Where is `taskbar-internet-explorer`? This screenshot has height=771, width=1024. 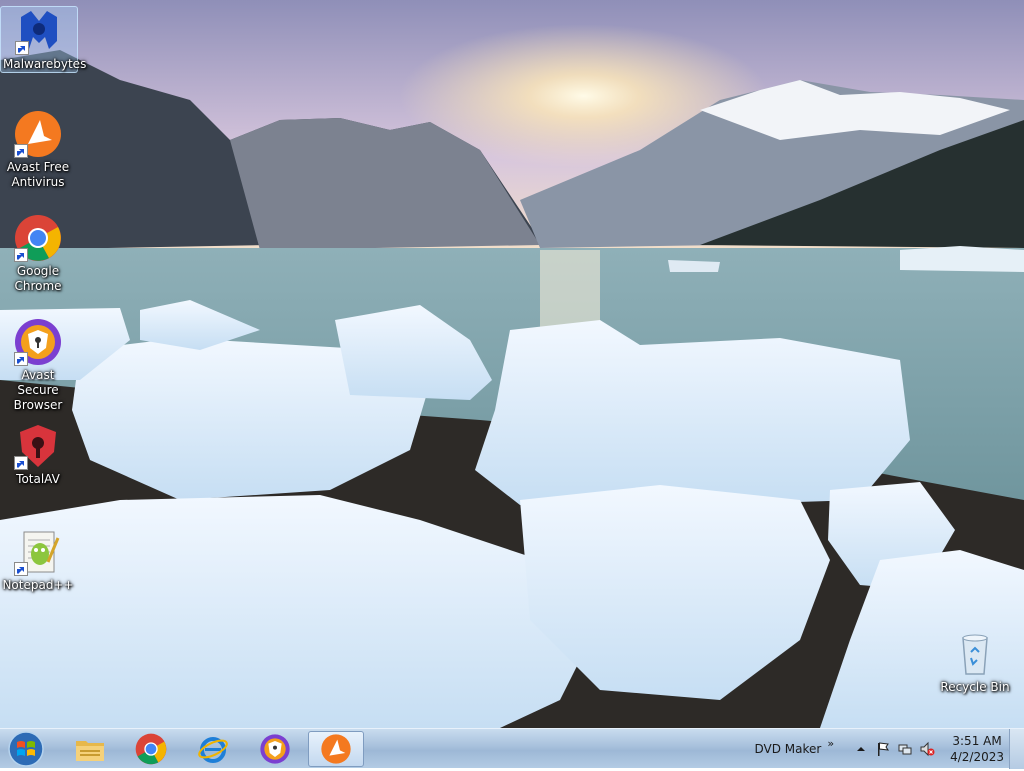
taskbar-internet-explorer is located at coordinates (213, 749).